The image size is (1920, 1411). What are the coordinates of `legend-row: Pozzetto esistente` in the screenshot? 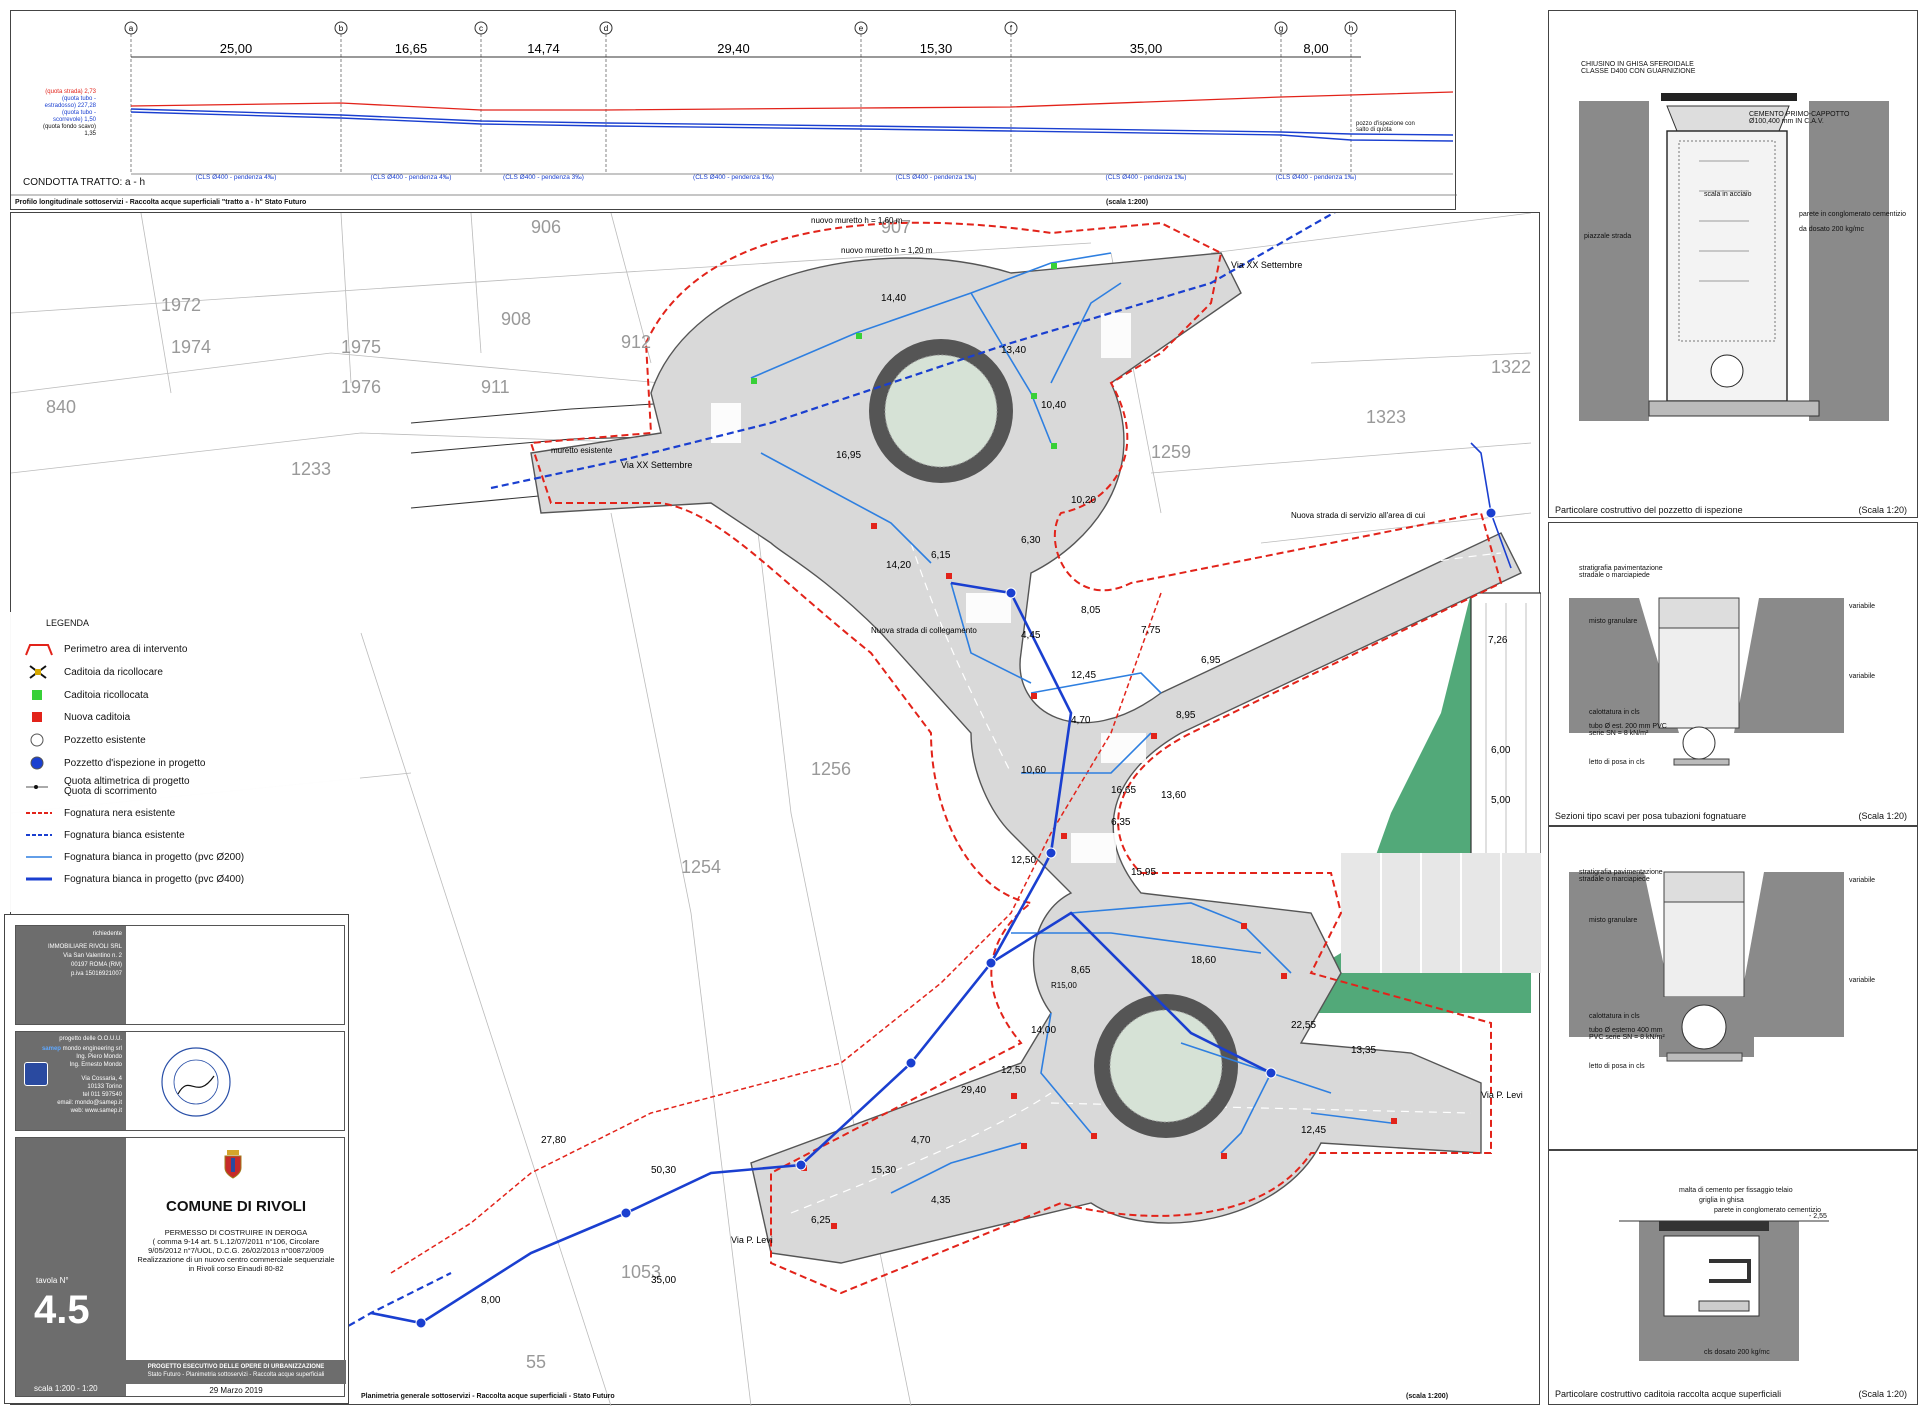 It's located at (78, 740).